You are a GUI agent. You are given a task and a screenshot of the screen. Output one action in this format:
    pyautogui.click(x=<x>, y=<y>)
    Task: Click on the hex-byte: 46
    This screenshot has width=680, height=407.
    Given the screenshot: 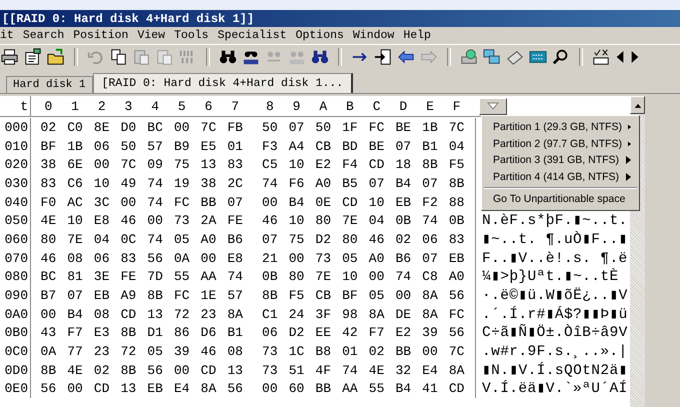 What is the action you would take?
    pyautogui.click(x=129, y=220)
    